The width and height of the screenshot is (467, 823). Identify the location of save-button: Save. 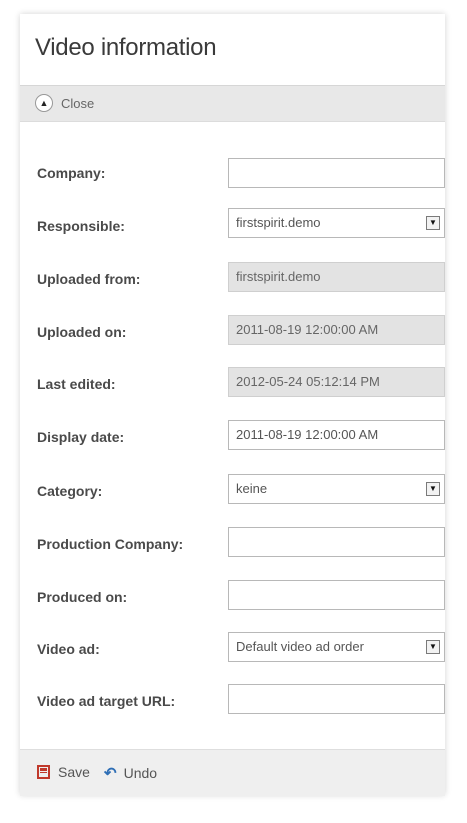
(63, 772).